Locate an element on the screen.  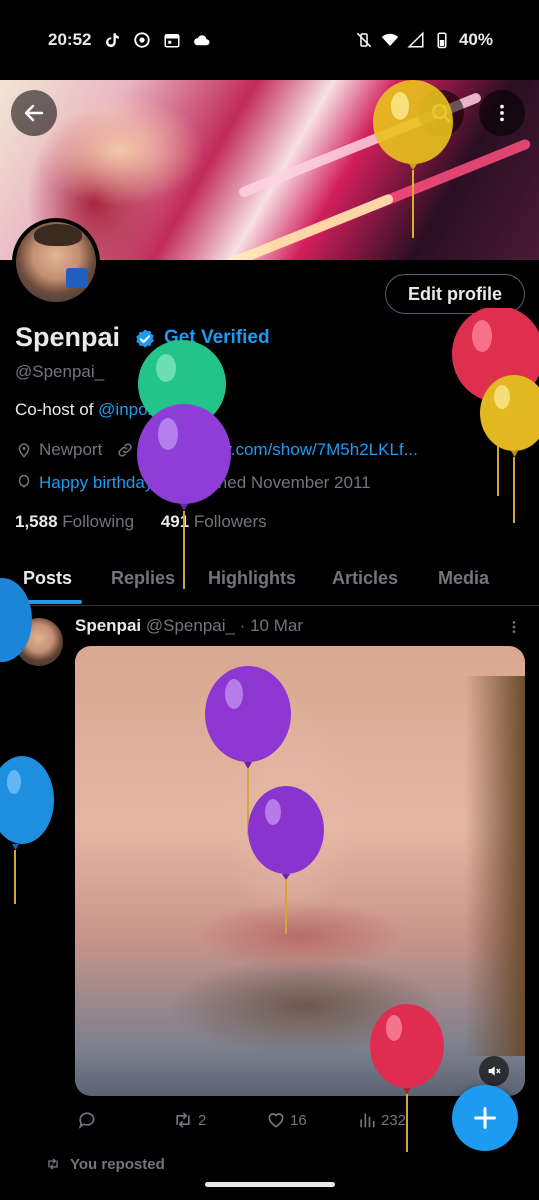
post-handle: @Spenpai_ is located at coordinates (190, 625).